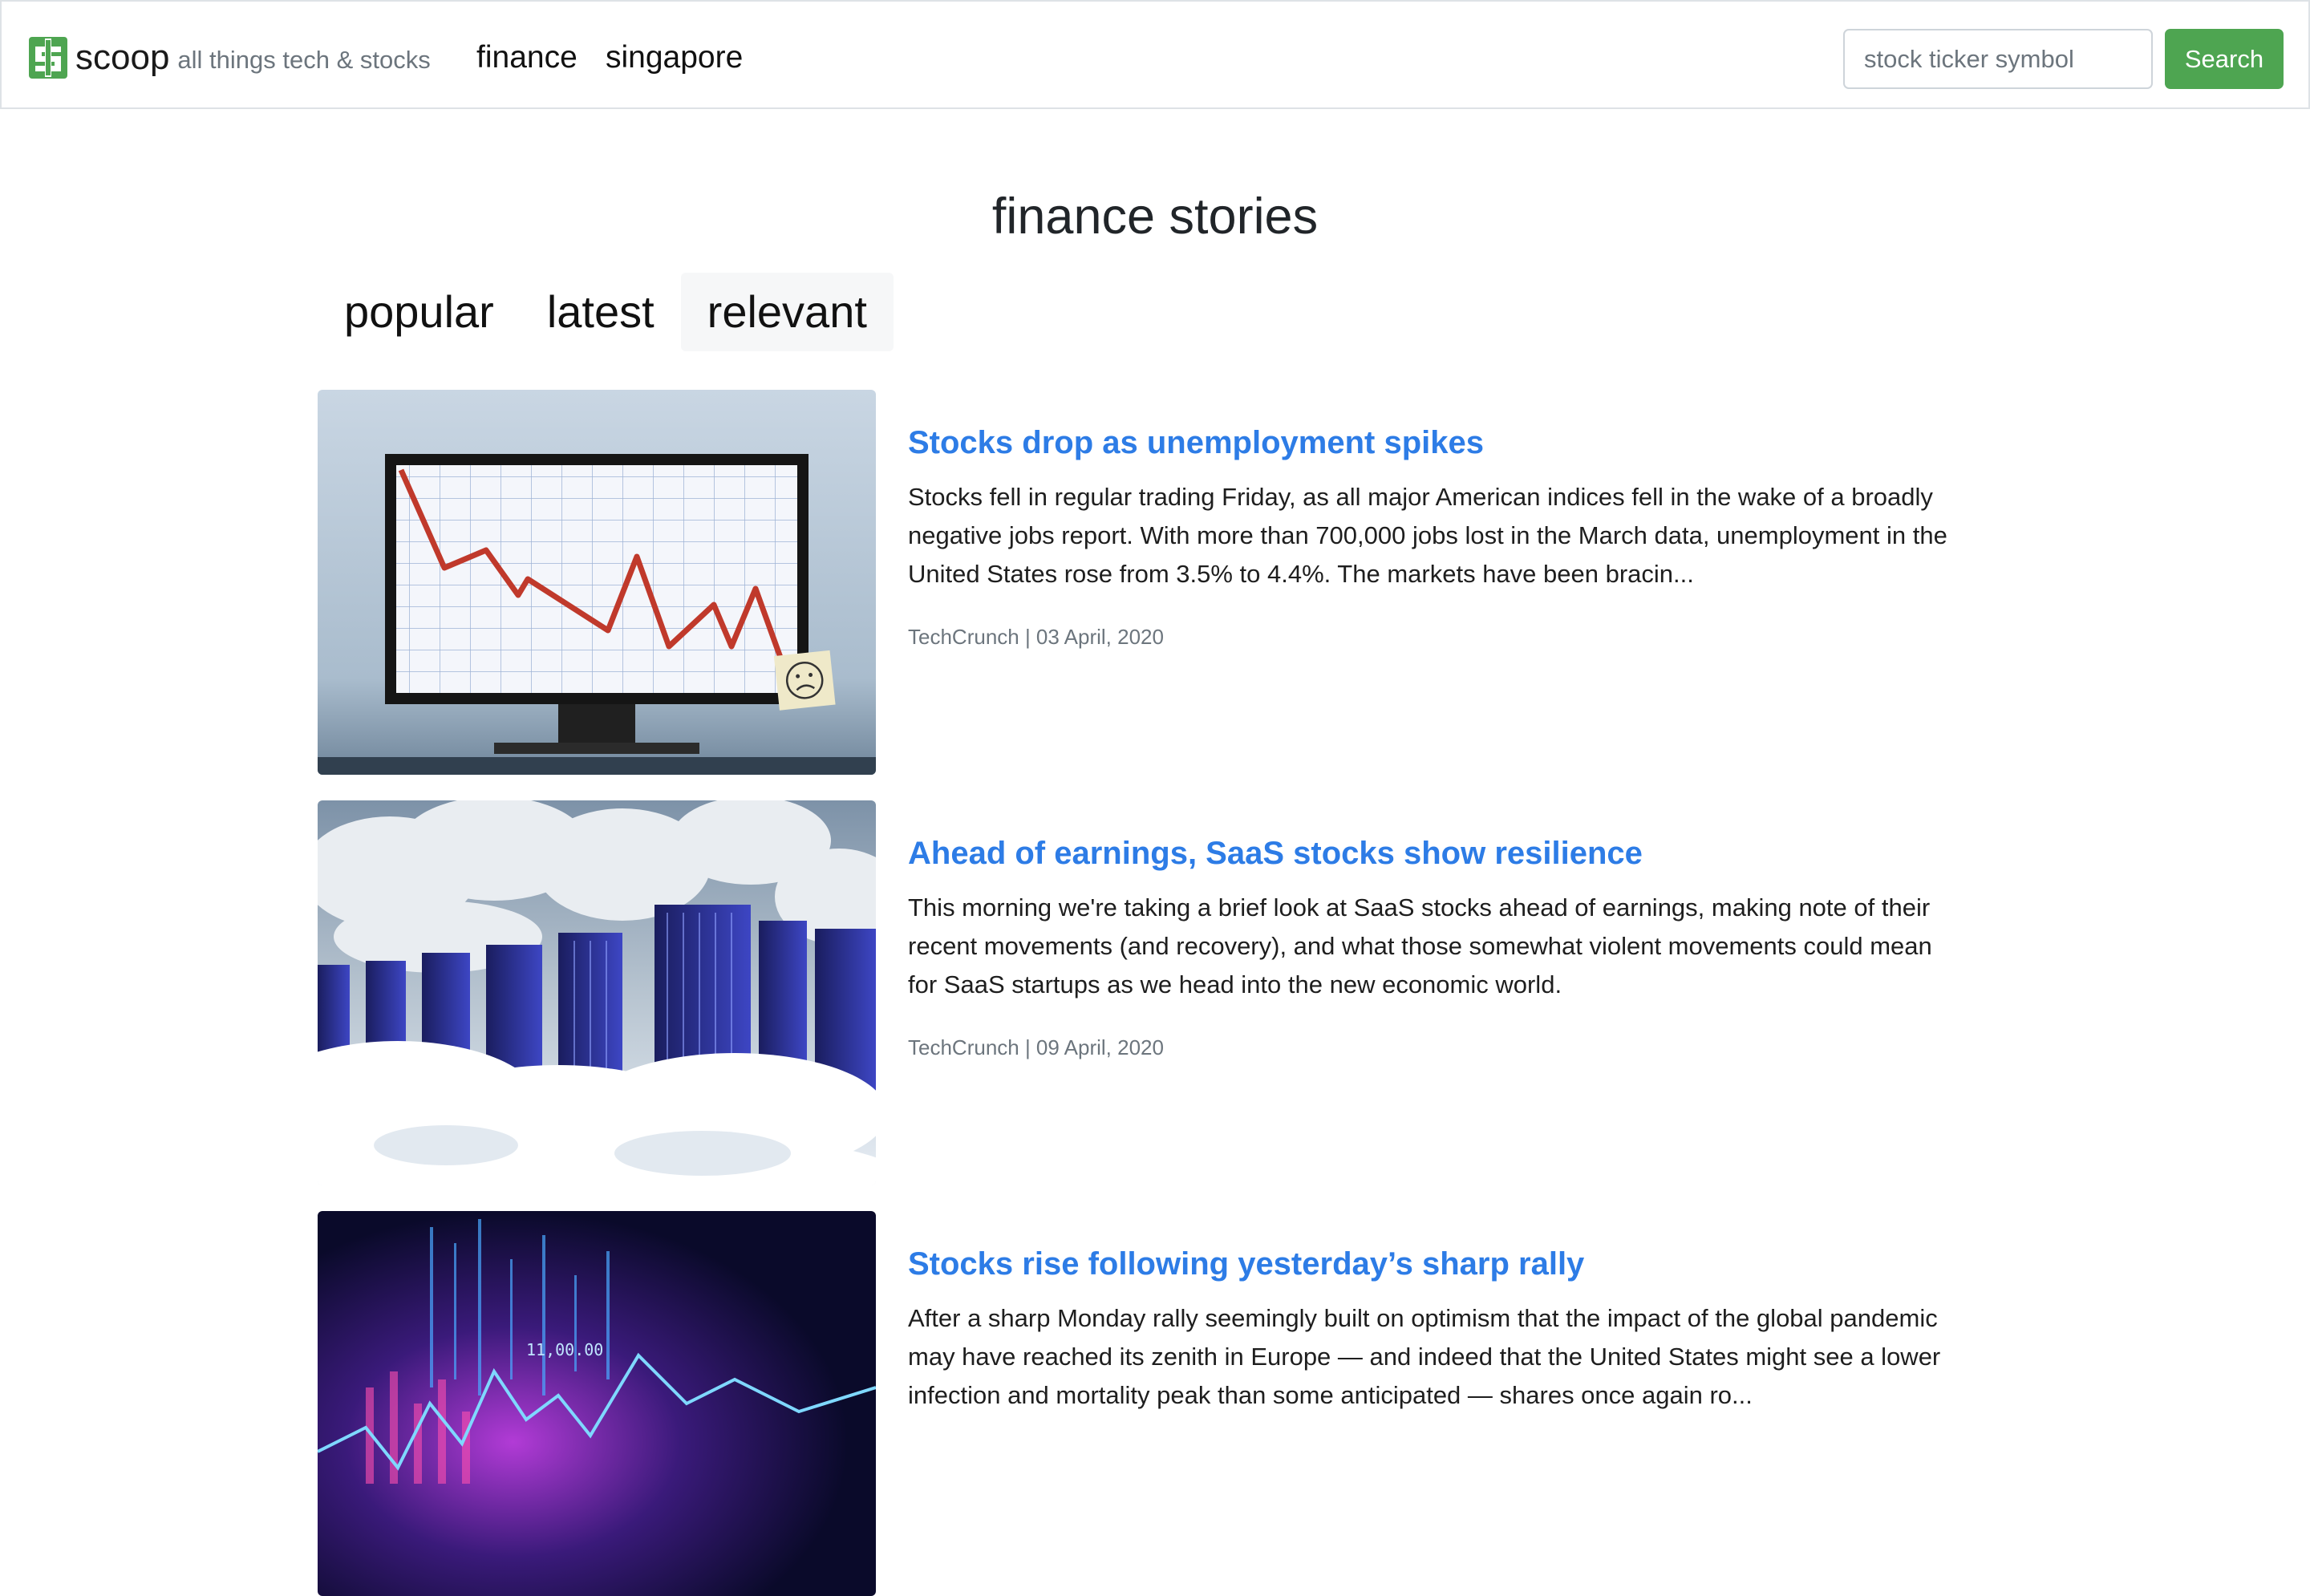 Image resolution: width=2310 pixels, height=1596 pixels. I want to click on story-thumbnail-servers-clouds, so click(597, 992).